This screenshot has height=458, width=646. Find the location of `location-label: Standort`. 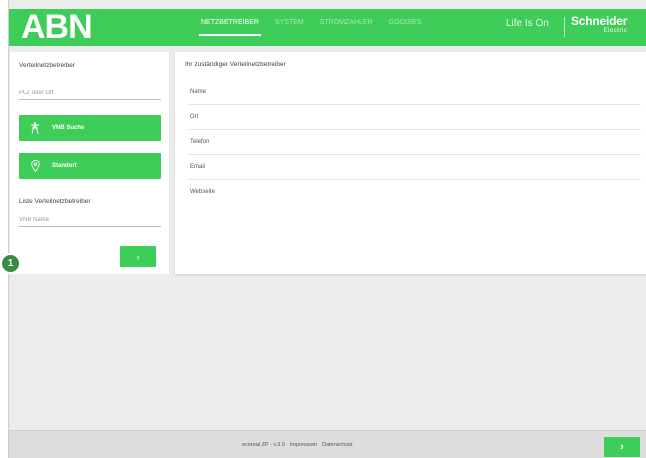

location-label: Standort is located at coordinates (64, 166).